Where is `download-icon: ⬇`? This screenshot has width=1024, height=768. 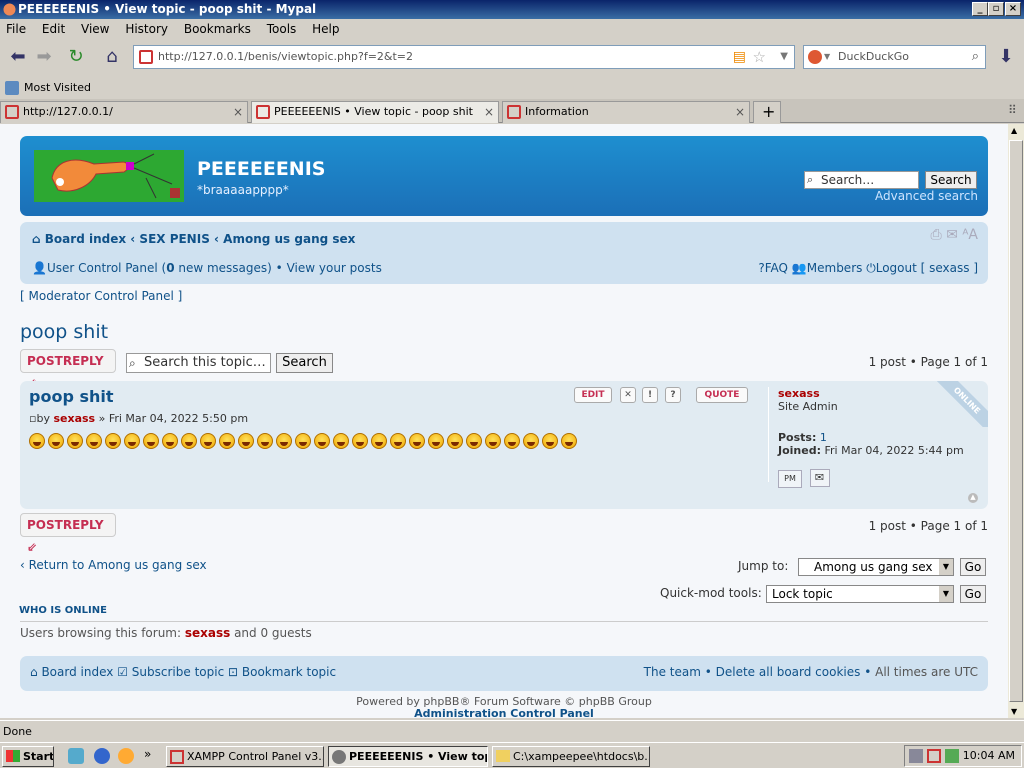 download-icon: ⬇ is located at coordinates (1006, 57).